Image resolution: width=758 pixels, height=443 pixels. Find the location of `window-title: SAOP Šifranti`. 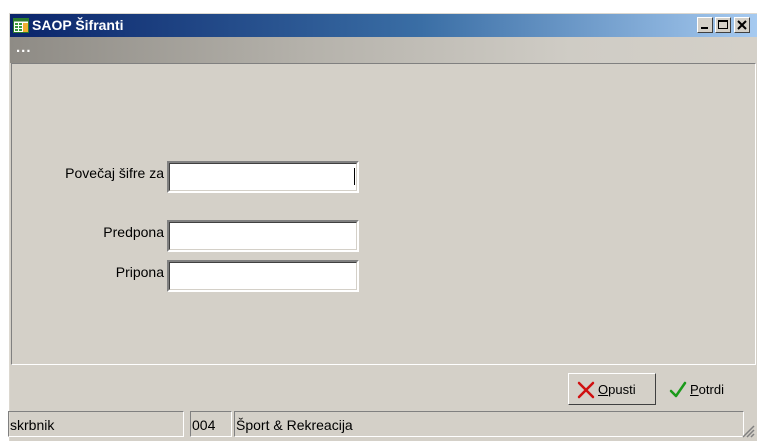

window-title: SAOP Šifranti is located at coordinates (78, 25).